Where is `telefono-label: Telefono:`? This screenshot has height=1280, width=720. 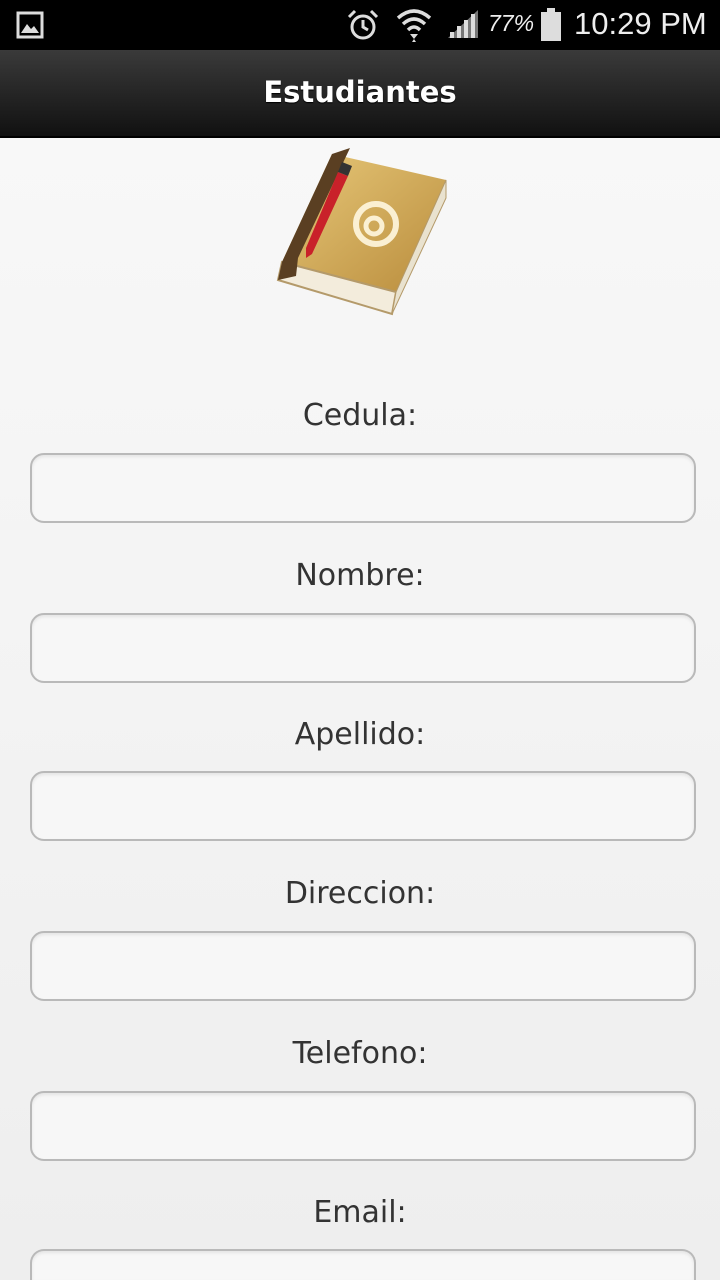
telefono-label: Telefono: is located at coordinates (360, 1053).